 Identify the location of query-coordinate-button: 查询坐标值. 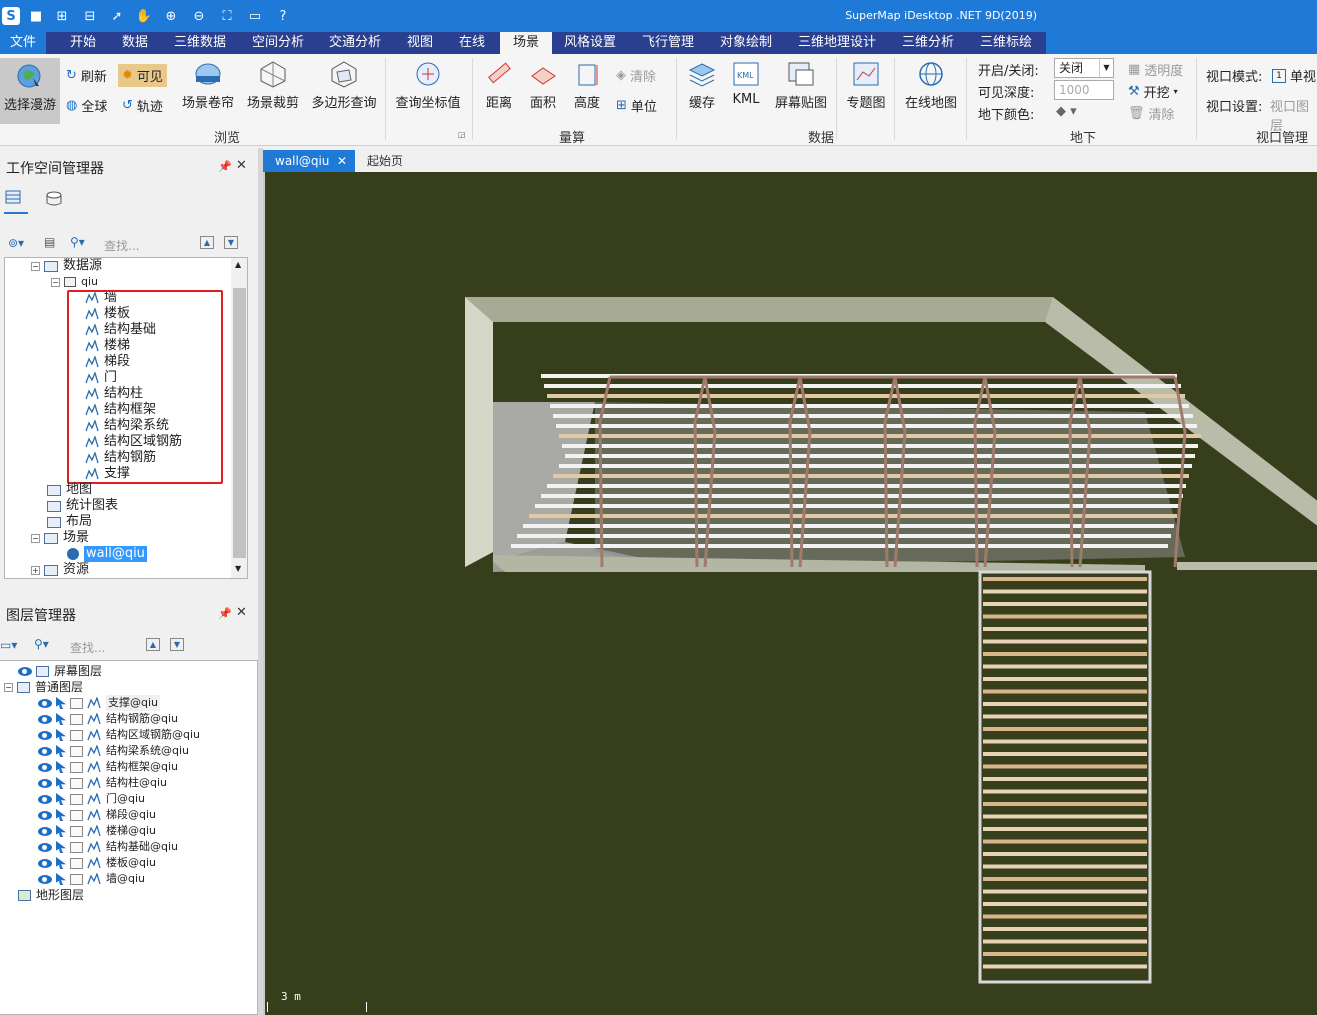
(428, 85).